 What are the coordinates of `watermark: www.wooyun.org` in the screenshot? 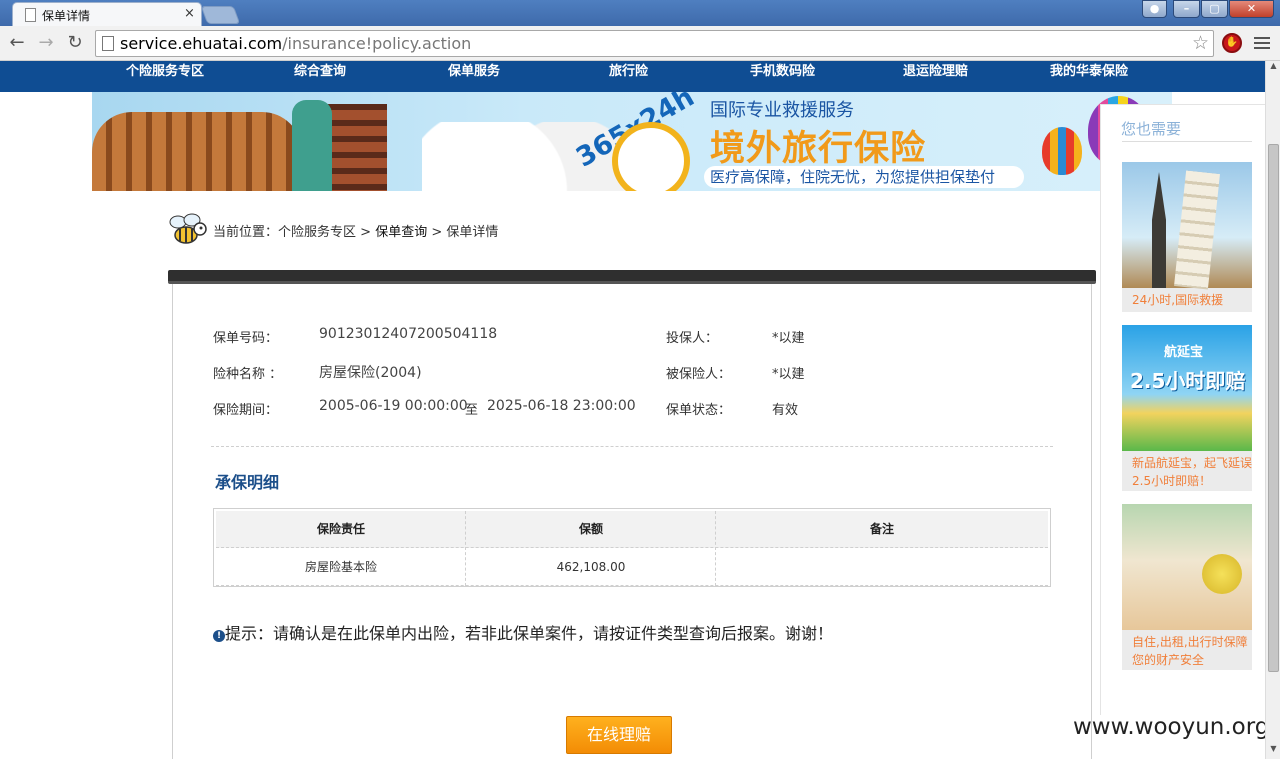 It's located at (1171, 727).